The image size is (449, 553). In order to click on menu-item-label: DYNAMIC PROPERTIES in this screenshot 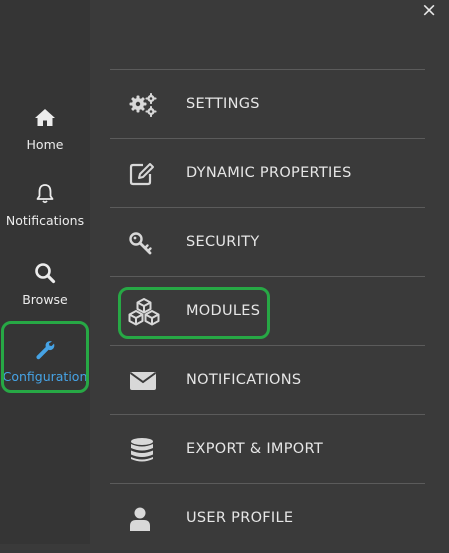, I will do `click(269, 173)`.